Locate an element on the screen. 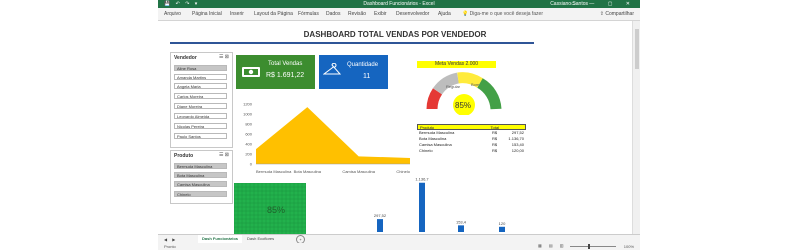 The height and width of the screenshot is (250, 800). share-label: Compartilhar is located at coordinates (619, 14).